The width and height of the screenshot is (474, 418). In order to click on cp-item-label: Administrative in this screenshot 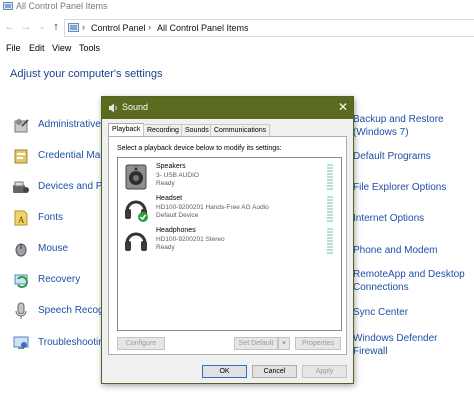, I will do `click(69, 124)`.